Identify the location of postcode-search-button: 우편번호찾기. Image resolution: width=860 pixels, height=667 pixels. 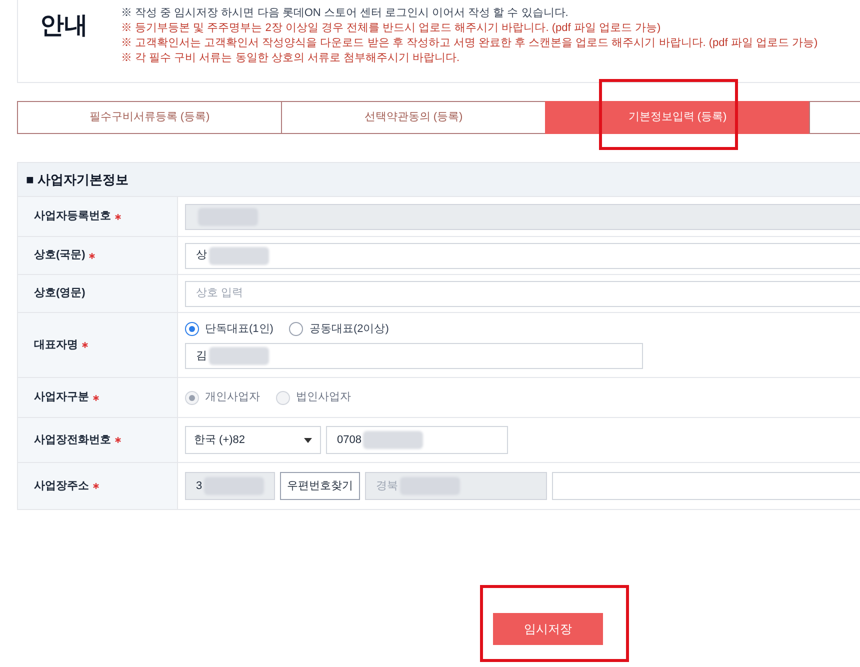
(320, 486).